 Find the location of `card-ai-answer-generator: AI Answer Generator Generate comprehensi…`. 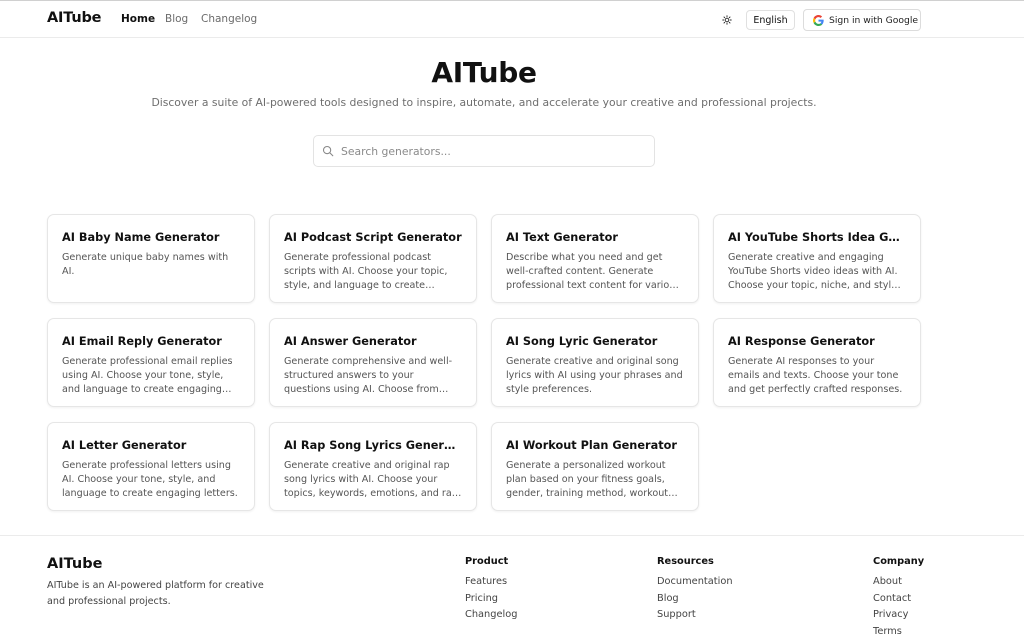

card-ai-answer-generator: AI Answer Generator Generate comprehensi… is located at coordinates (373, 362).